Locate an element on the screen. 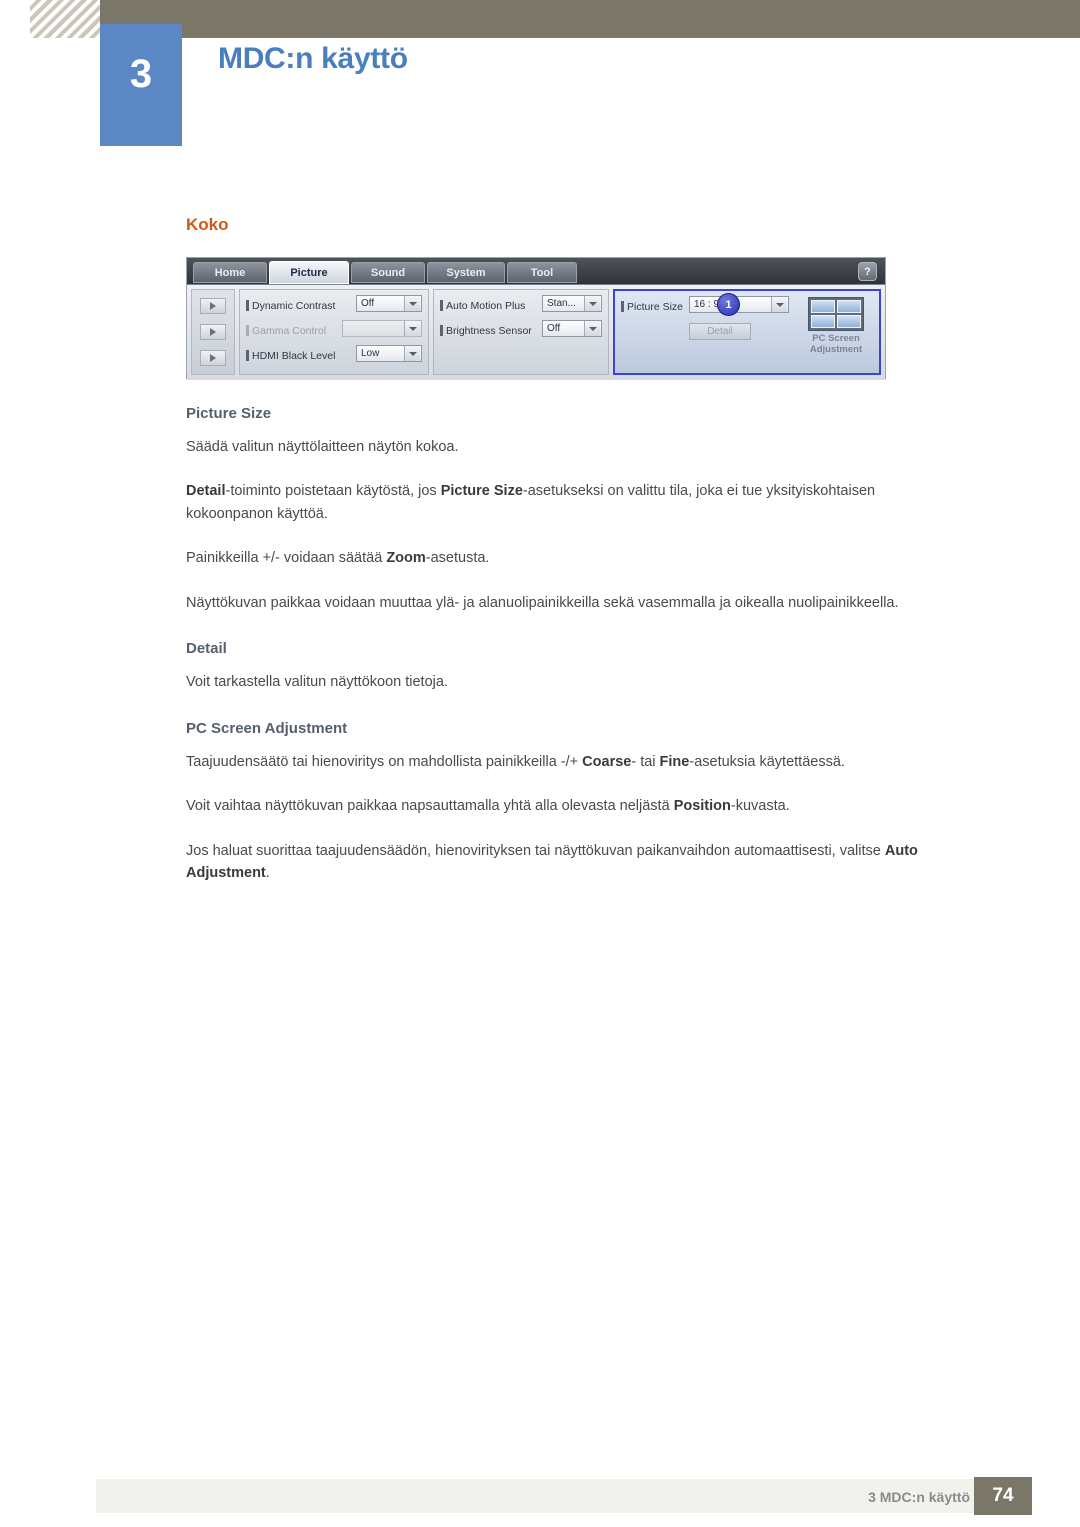 The image size is (1080, 1527). combo-value-brightness-sensor: Off is located at coordinates (554, 328).